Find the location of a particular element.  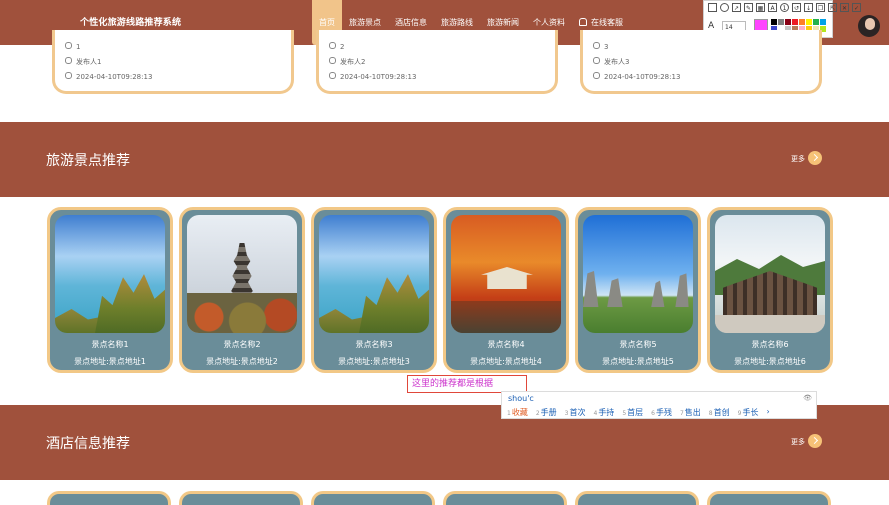

ime-candidate: 5首层 is located at coordinates (632, 412).